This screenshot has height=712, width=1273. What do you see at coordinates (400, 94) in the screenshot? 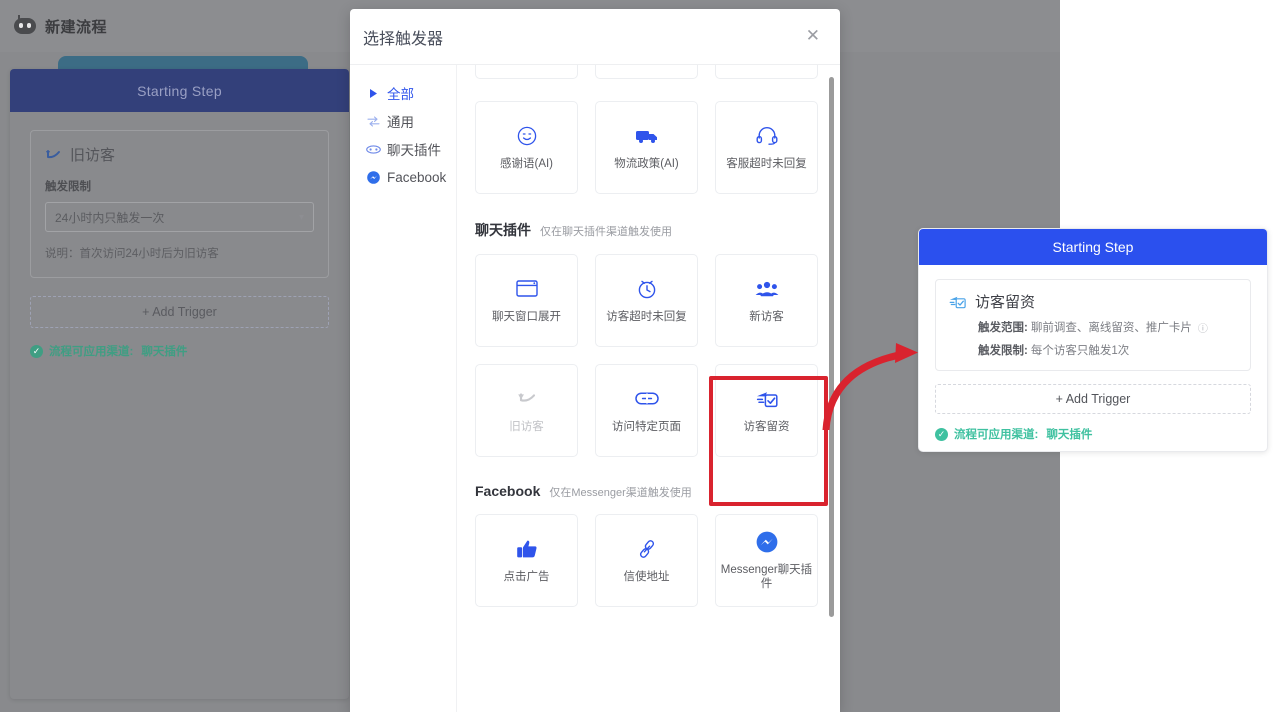
I see `nav-label: 全部` at bounding box center [400, 94].